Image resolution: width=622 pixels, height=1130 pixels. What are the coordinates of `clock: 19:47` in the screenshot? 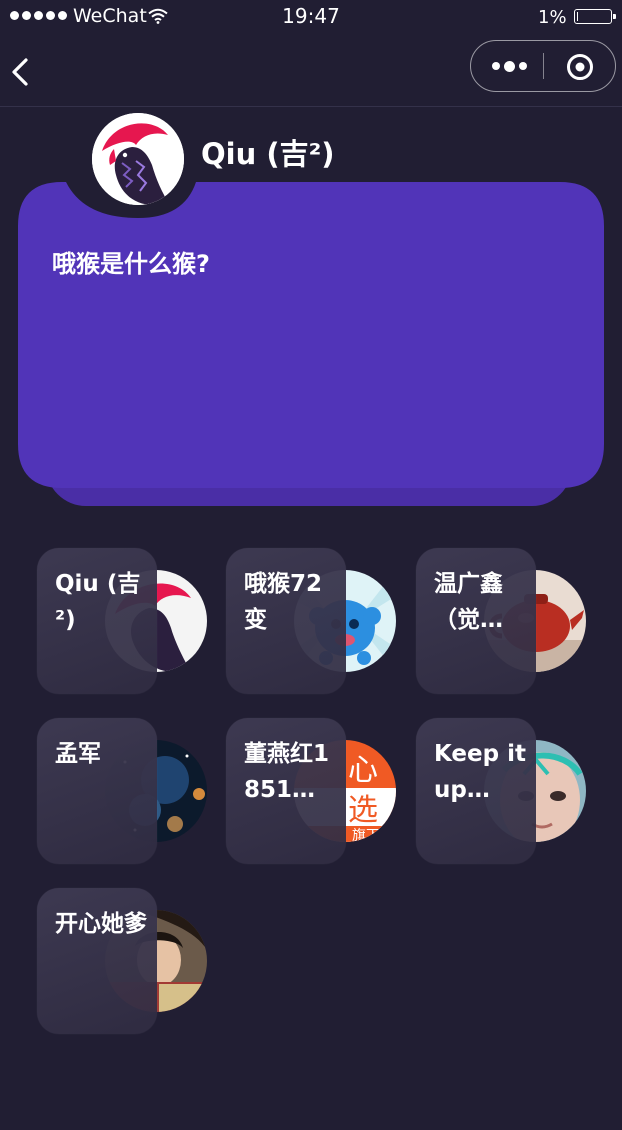 It's located at (311, 16).